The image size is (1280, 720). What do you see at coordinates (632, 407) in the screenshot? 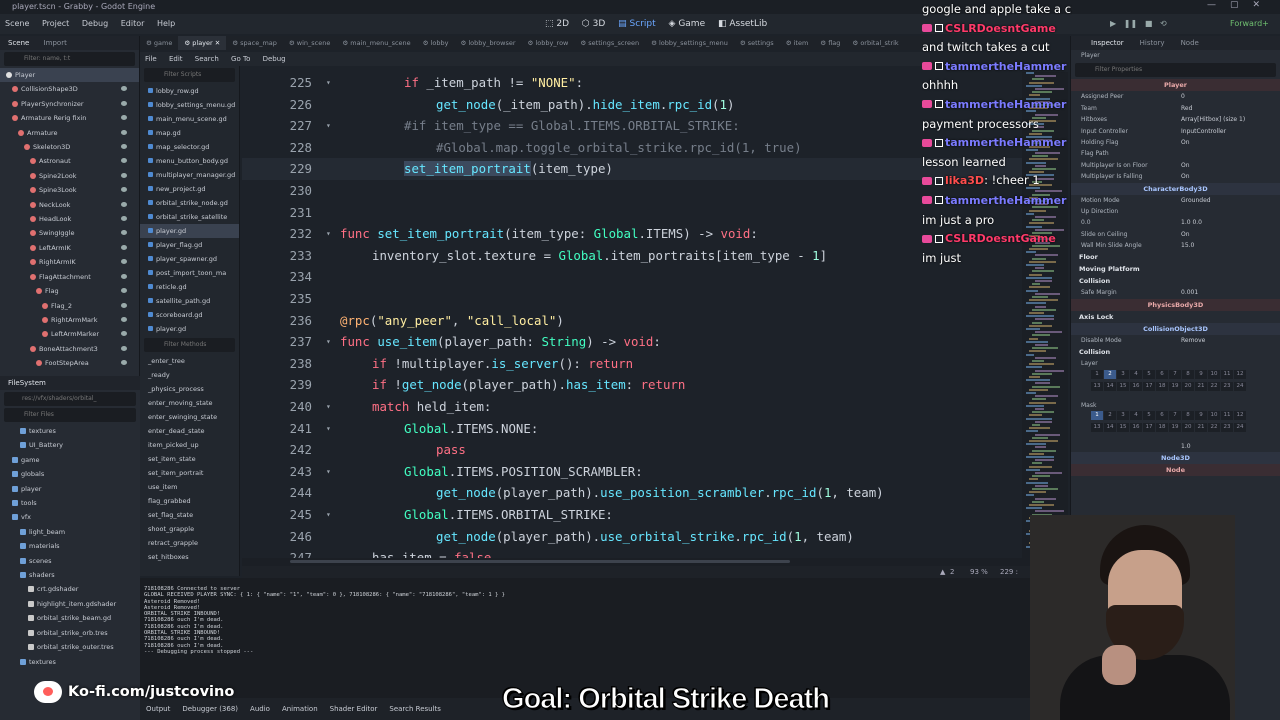
I see `code-line: 240 ▾ match held_item:` at bounding box center [632, 407].